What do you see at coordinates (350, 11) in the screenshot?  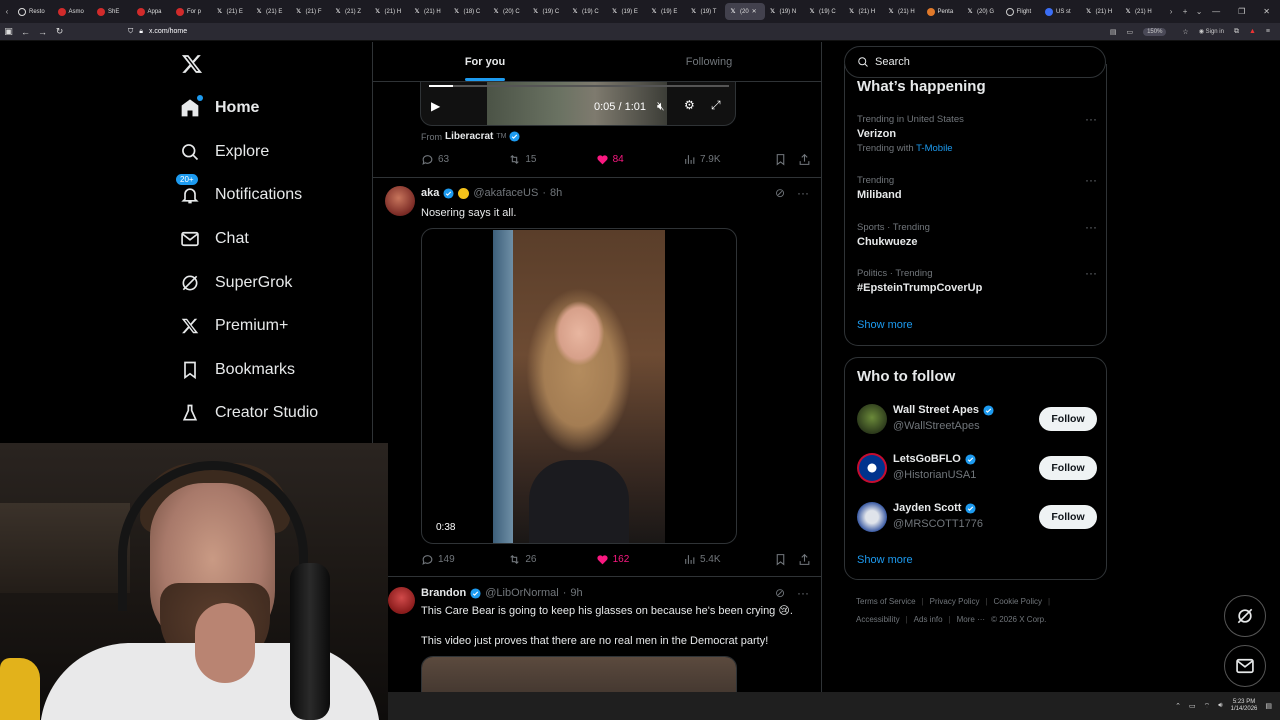 I see `browser-tab: 𝕏 (21) Z` at bounding box center [350, 11].